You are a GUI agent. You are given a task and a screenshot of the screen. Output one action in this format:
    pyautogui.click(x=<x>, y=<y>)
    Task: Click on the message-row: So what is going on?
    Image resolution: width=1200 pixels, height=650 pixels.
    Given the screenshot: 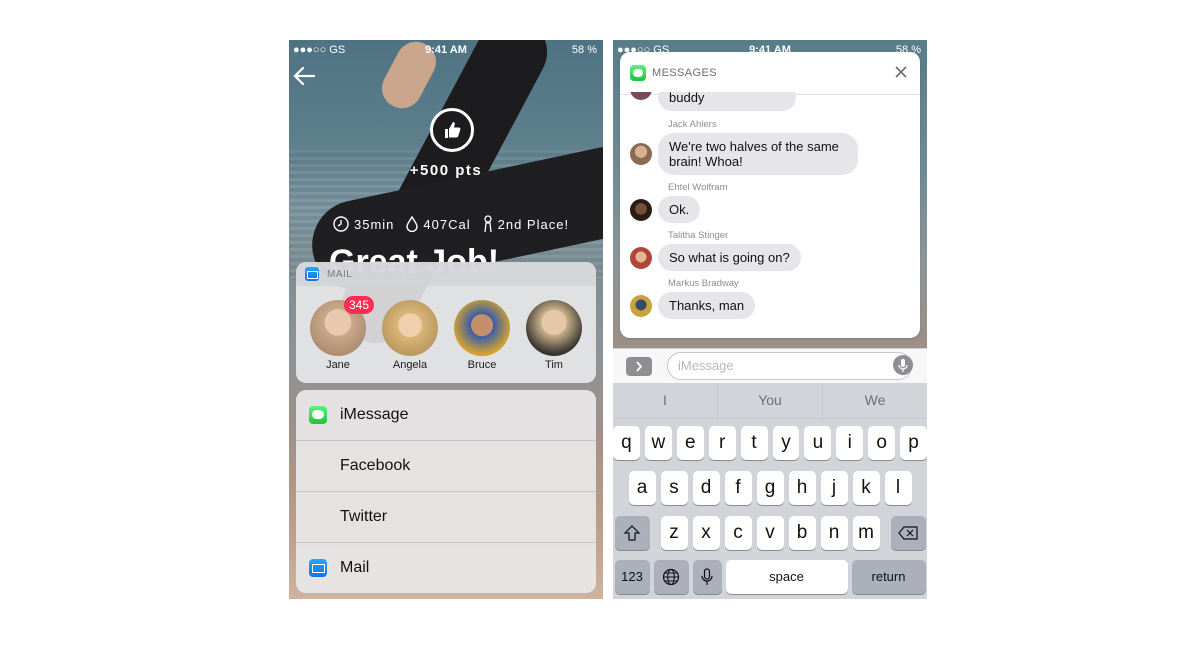 What is the action you would take?
    pyautogui.click(x=770, y=257)
    